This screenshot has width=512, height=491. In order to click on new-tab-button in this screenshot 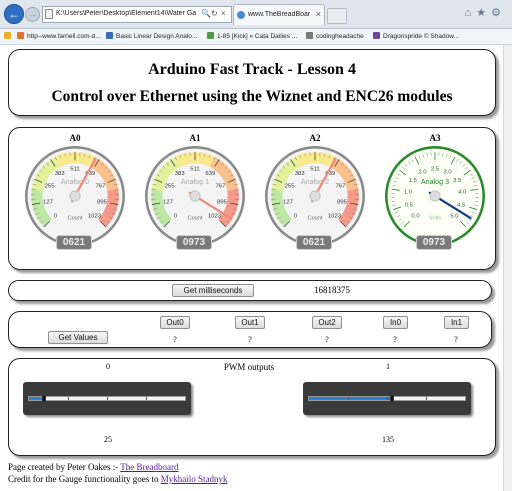, I will do `click(337, 16)`.